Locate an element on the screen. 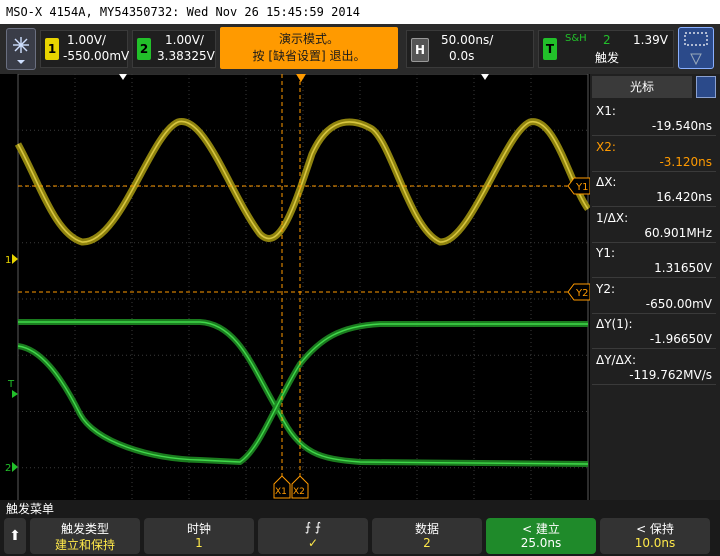 The image size is (720, 556). cursor-readout-row: Y1: 1.31650V is located at coordinates (654, 261).